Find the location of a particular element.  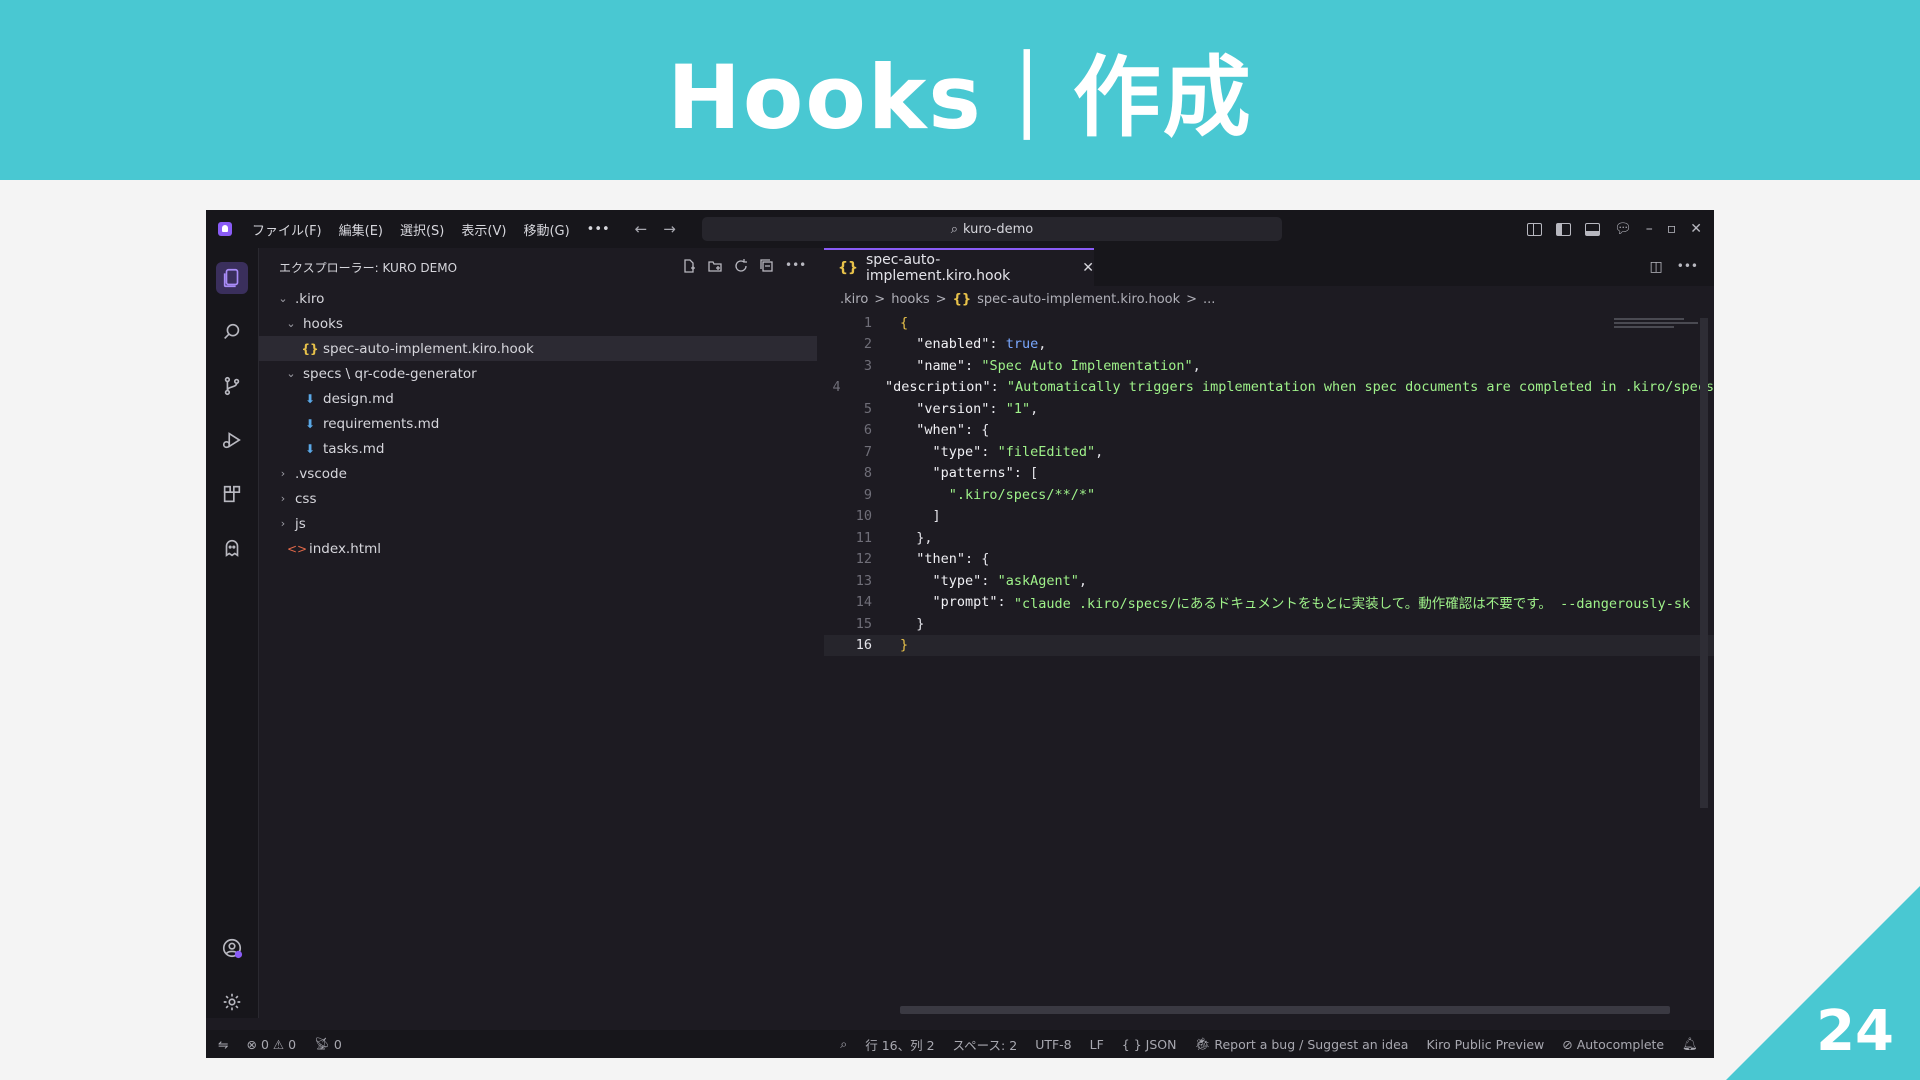

run-debug-icon is located at coordinates (232, 440).